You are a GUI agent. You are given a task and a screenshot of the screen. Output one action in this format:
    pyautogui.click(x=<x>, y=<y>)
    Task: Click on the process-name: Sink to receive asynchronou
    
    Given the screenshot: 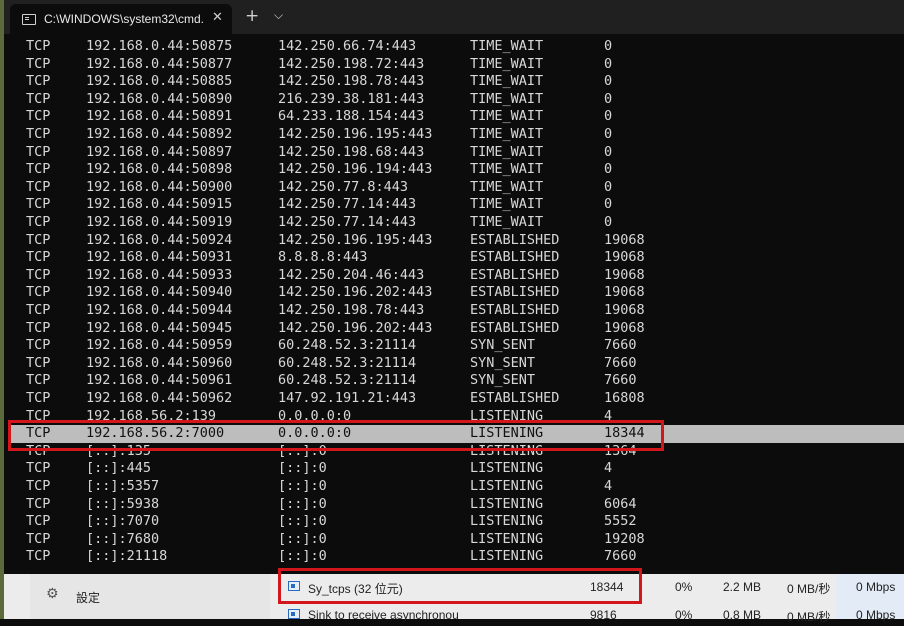 What is the action you would take?
    pyautogui.click(x=383, y=615)
    